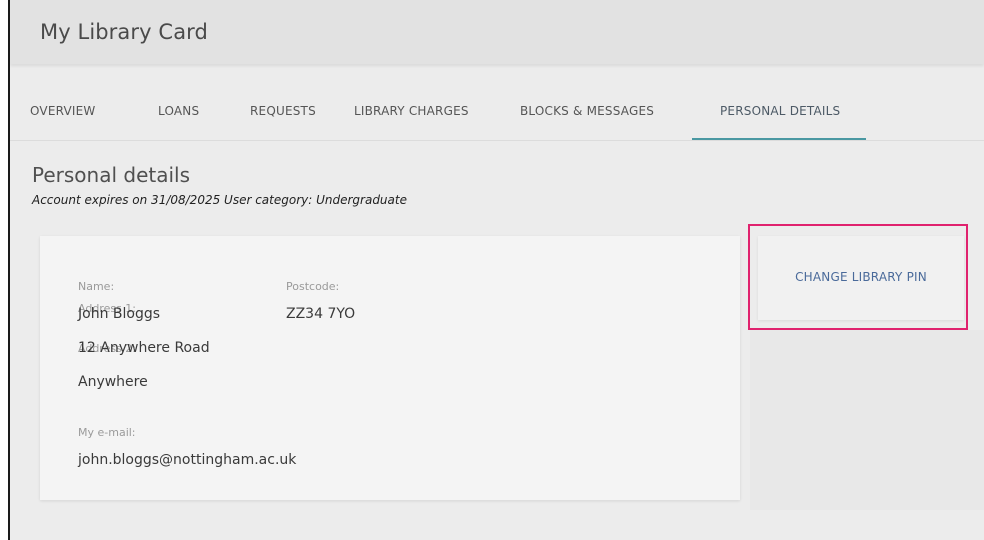 The height and width of the screenshot is (540, 984). I want to click on change-pin-card: CHANGE LIBRARY PIN, so click(861, 278).